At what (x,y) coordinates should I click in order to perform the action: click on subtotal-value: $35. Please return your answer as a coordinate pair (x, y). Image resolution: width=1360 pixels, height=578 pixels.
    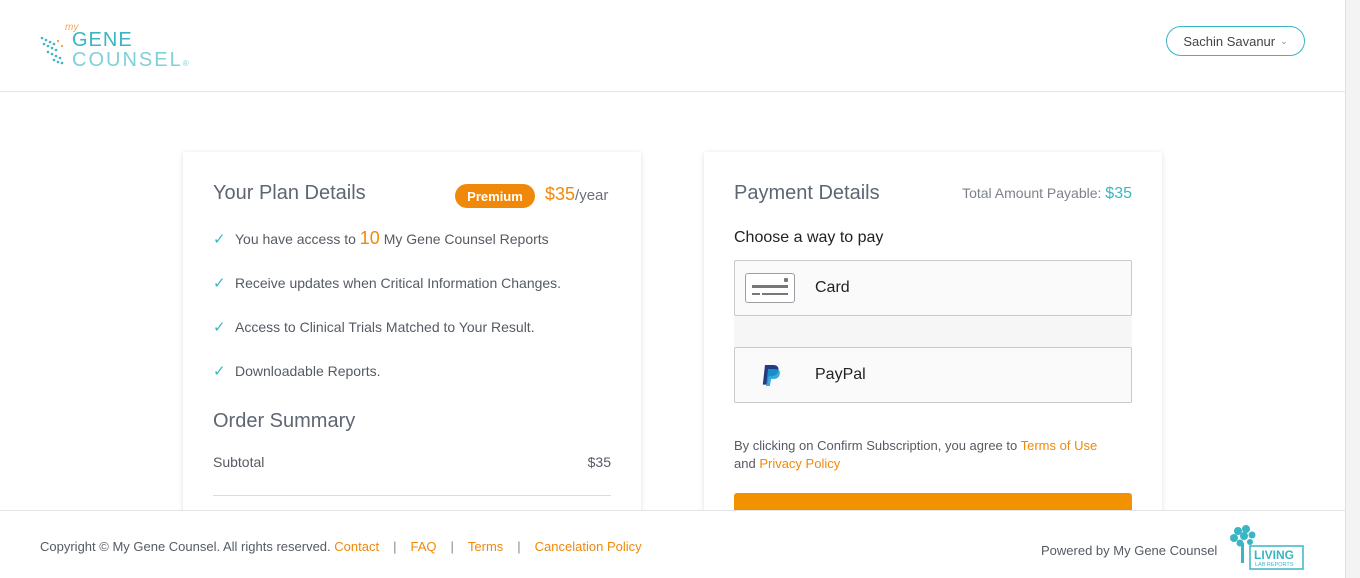
    Looking at the image, I should click on (599, 462).